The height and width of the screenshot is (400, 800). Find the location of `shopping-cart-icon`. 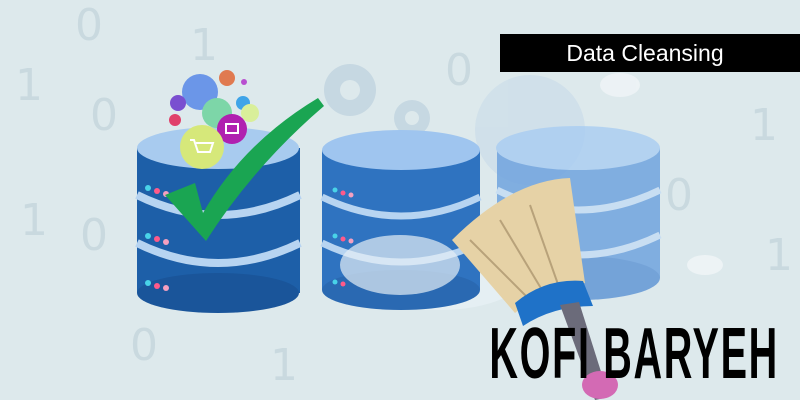

shopping-cart-icon is located at coordinates (202, 147).